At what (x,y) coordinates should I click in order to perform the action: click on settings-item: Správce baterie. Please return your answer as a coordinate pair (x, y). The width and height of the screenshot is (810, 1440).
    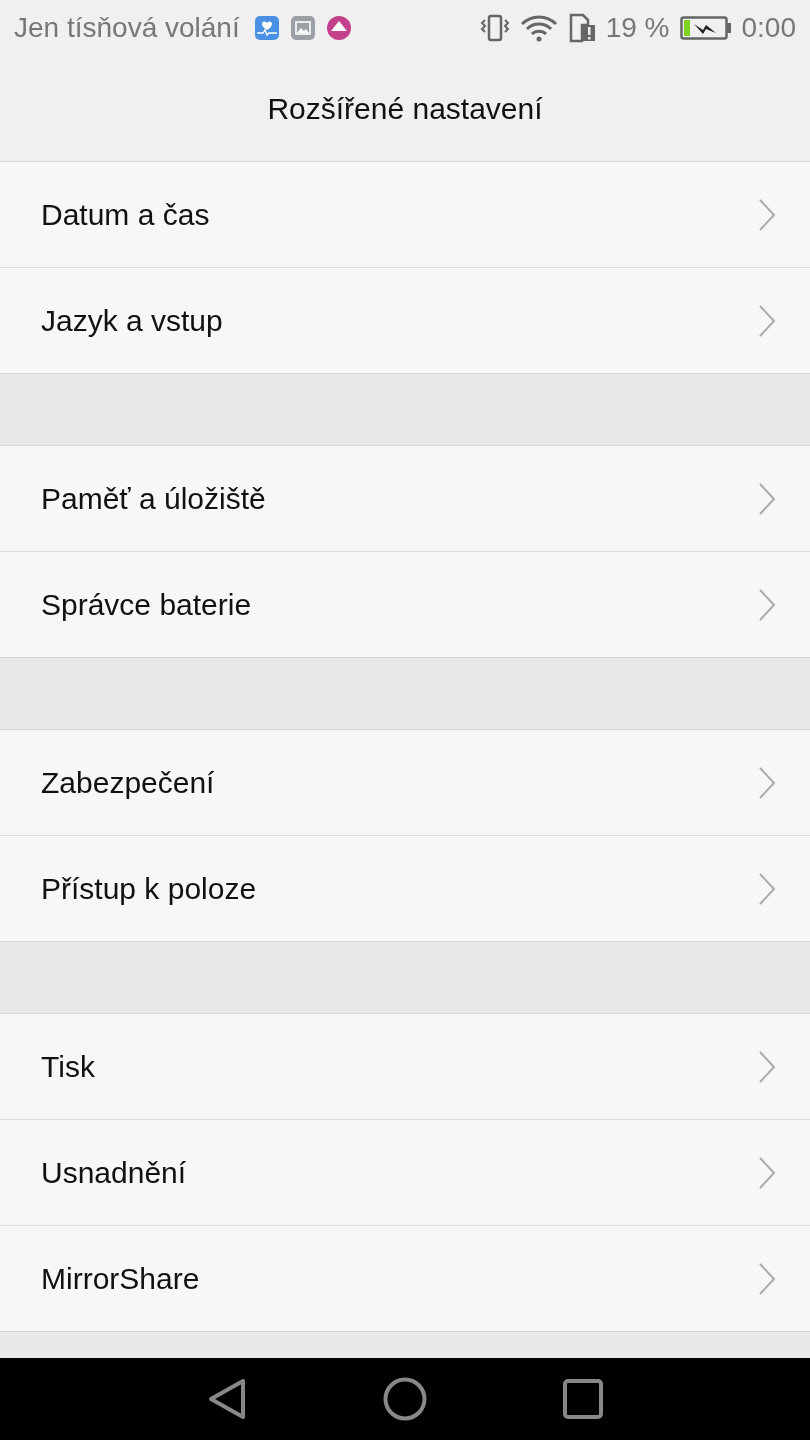
    Looking at the image, I should click on (405, 604).